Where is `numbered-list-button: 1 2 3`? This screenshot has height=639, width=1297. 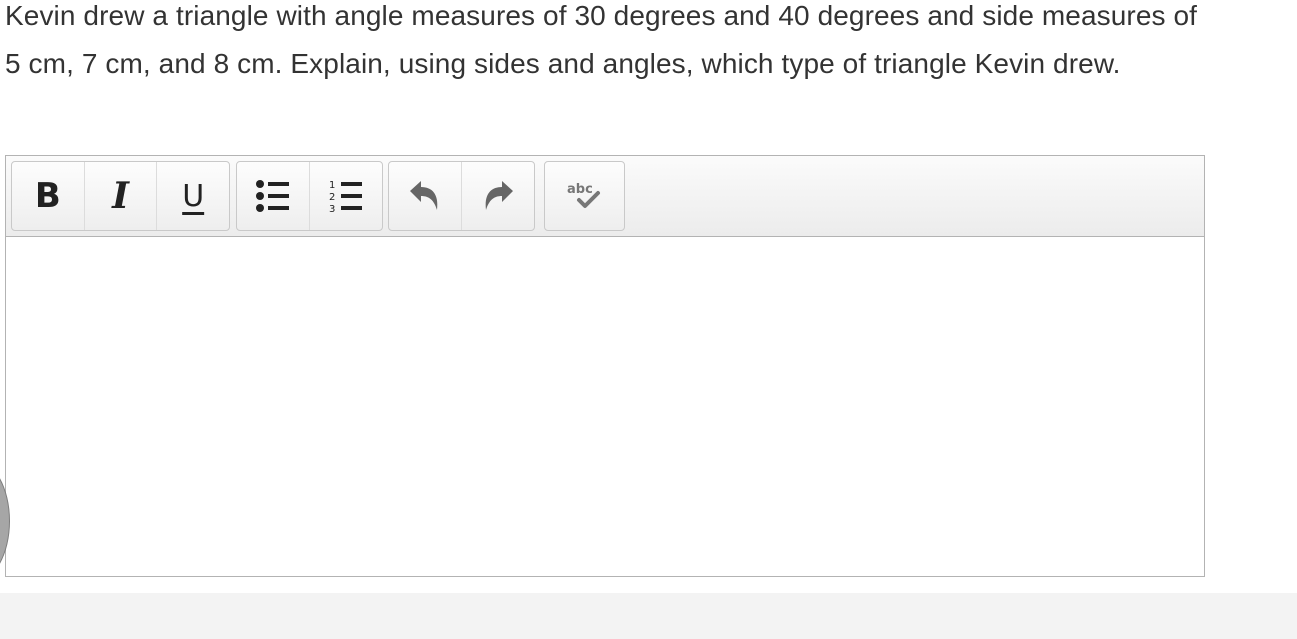
numbered-list-button: 1 2 3 is located at coordinates (346, 196).